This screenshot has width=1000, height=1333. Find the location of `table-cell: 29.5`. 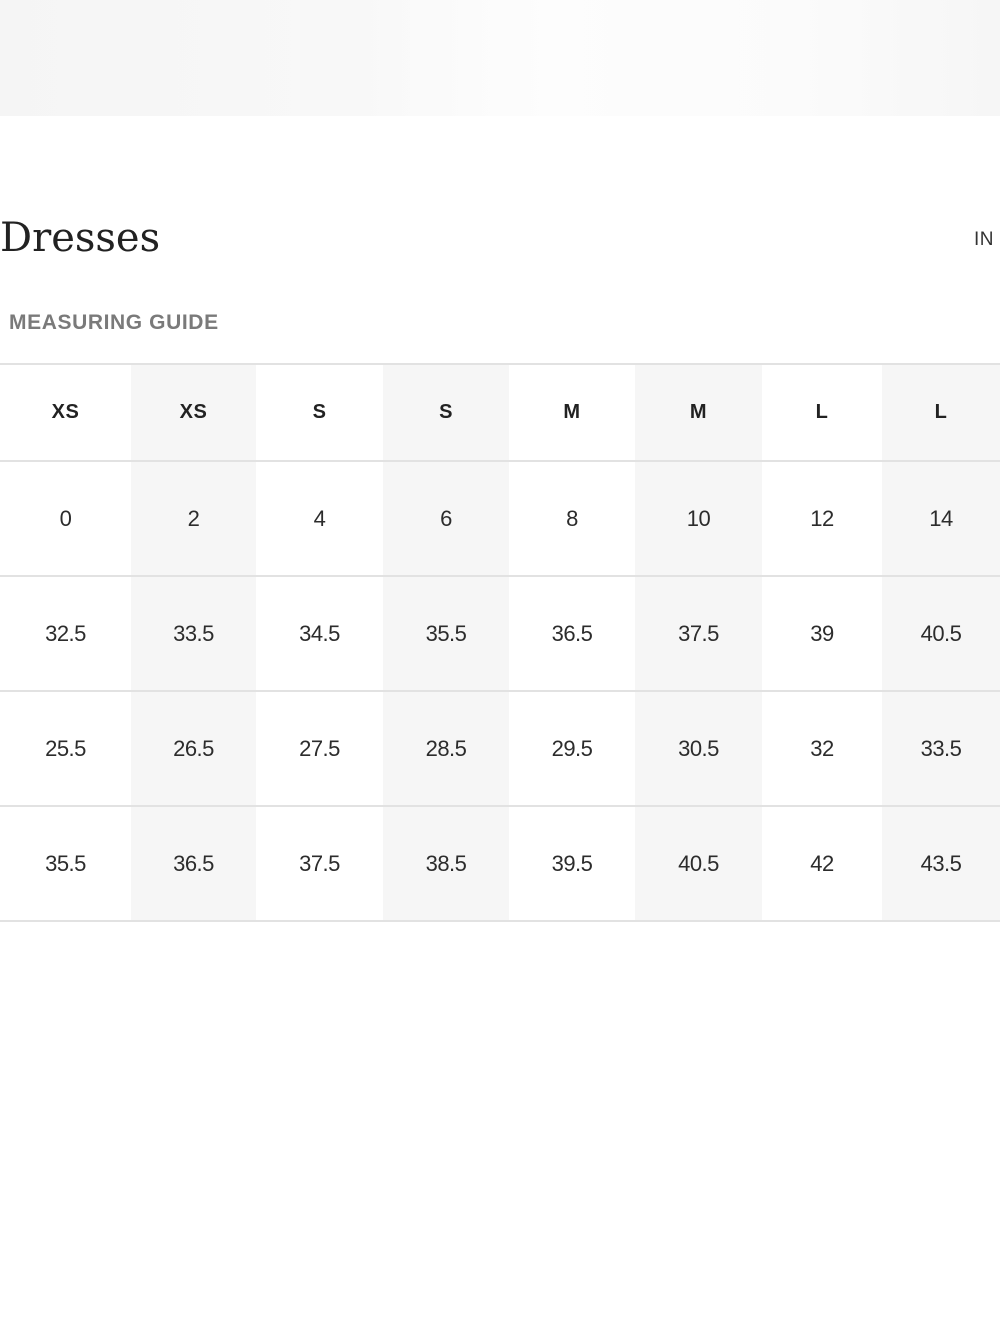

table-cell: 29.5 is located at coordinates (572, 749).